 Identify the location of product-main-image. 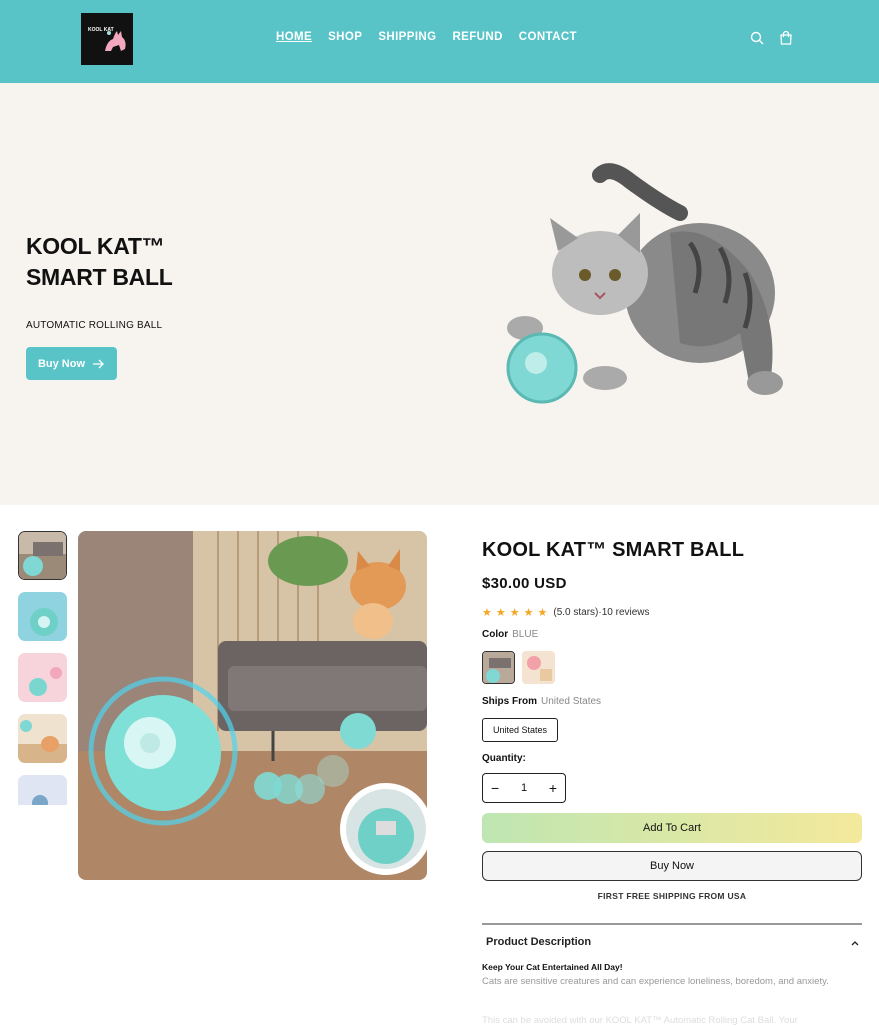
(252, 705).